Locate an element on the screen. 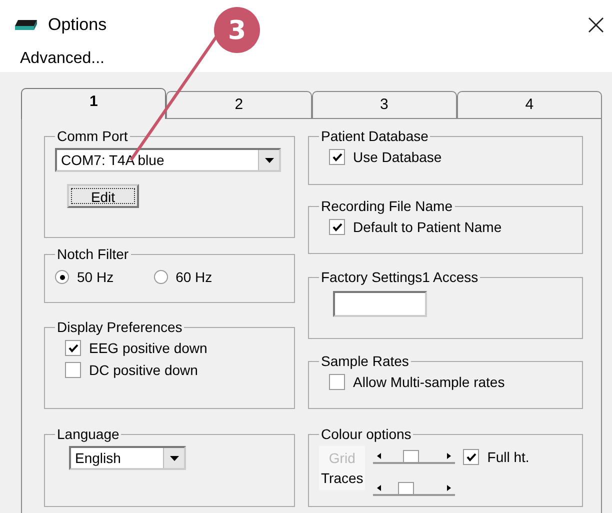  checkbox: Use Database is located at coordinates (451, 157).